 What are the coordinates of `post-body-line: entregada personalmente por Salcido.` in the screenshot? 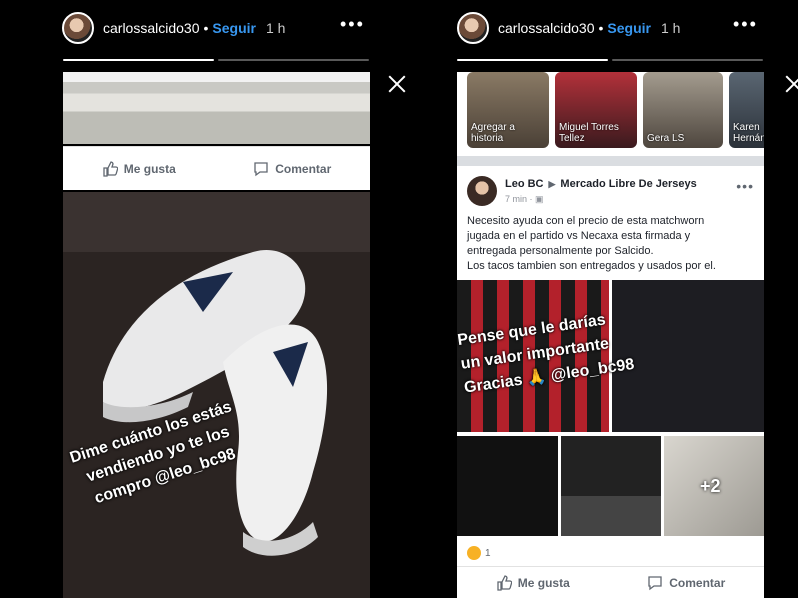 It's located at (560, 251).